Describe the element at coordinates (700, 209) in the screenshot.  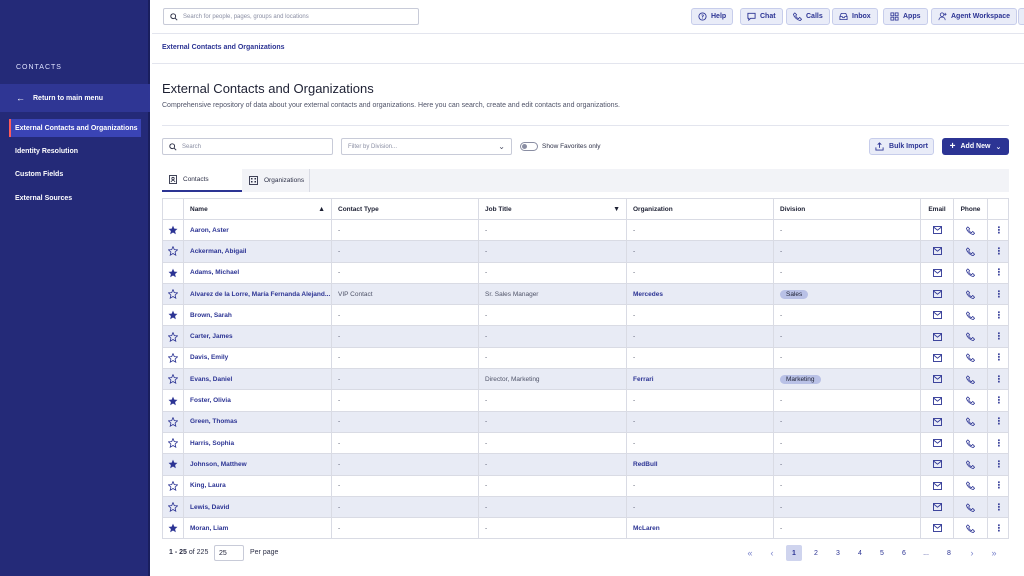
I see `column-header-organization: Organization` at that location.